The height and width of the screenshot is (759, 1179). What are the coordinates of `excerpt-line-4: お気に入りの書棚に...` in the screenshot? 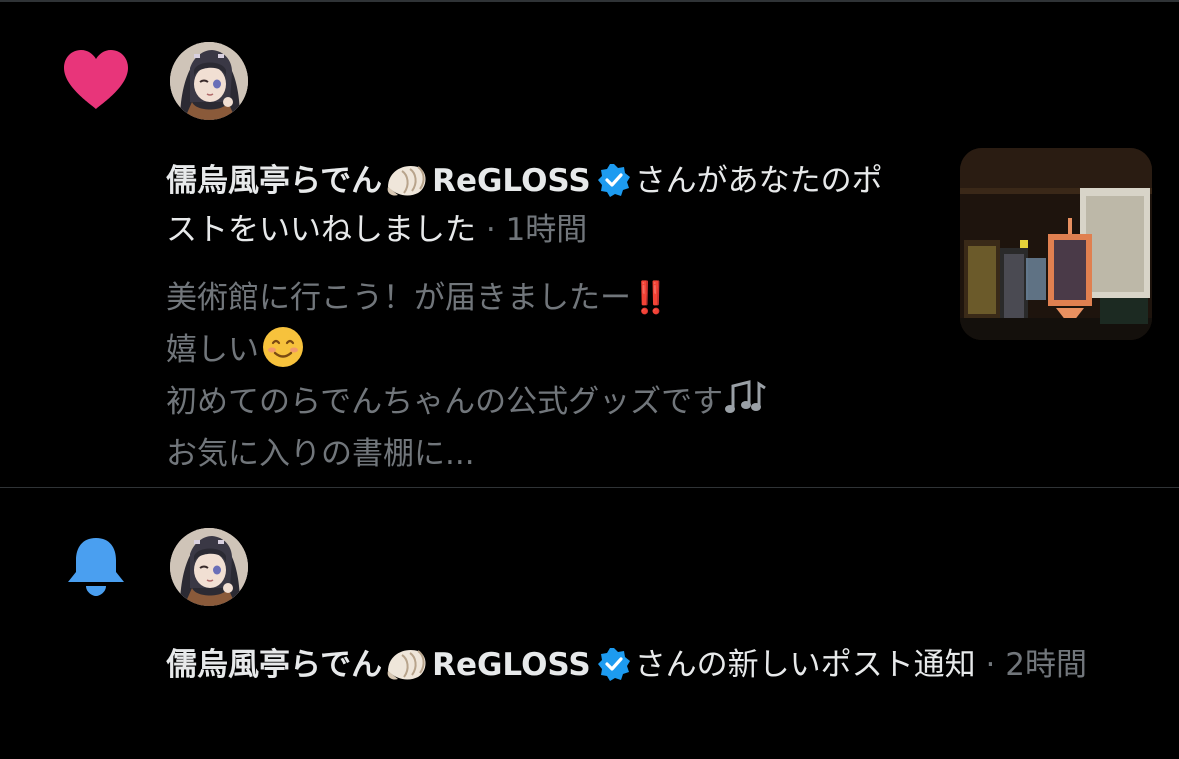 It's located at (320, 454).